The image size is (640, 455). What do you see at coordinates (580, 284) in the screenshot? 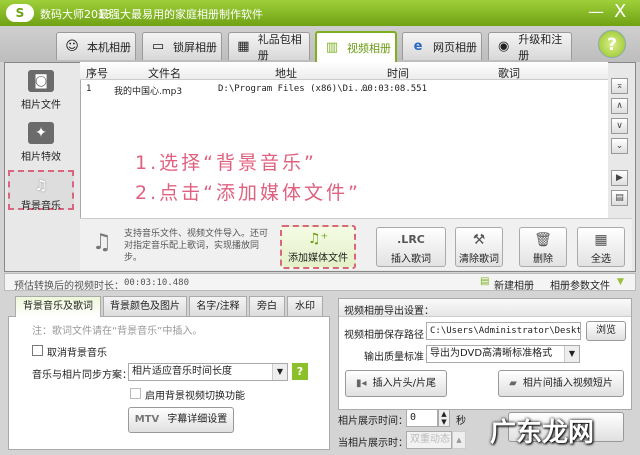
I see `album-params-button: 相册参数文件` at bounding box center [580, 284].